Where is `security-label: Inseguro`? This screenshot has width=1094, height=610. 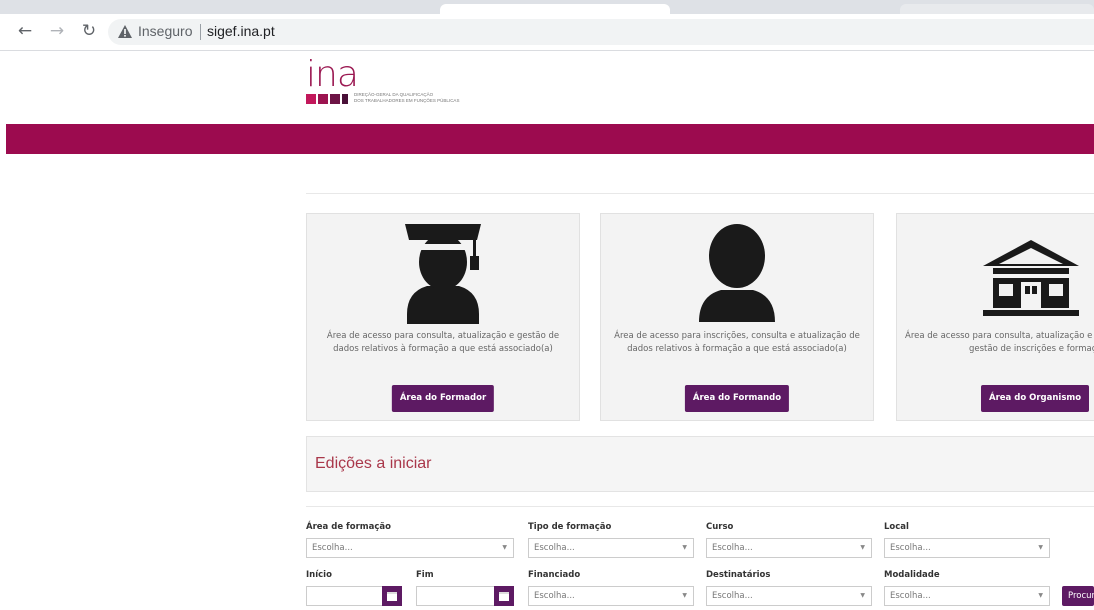 security-label: Inseguro is located at coordinates (165, 31).